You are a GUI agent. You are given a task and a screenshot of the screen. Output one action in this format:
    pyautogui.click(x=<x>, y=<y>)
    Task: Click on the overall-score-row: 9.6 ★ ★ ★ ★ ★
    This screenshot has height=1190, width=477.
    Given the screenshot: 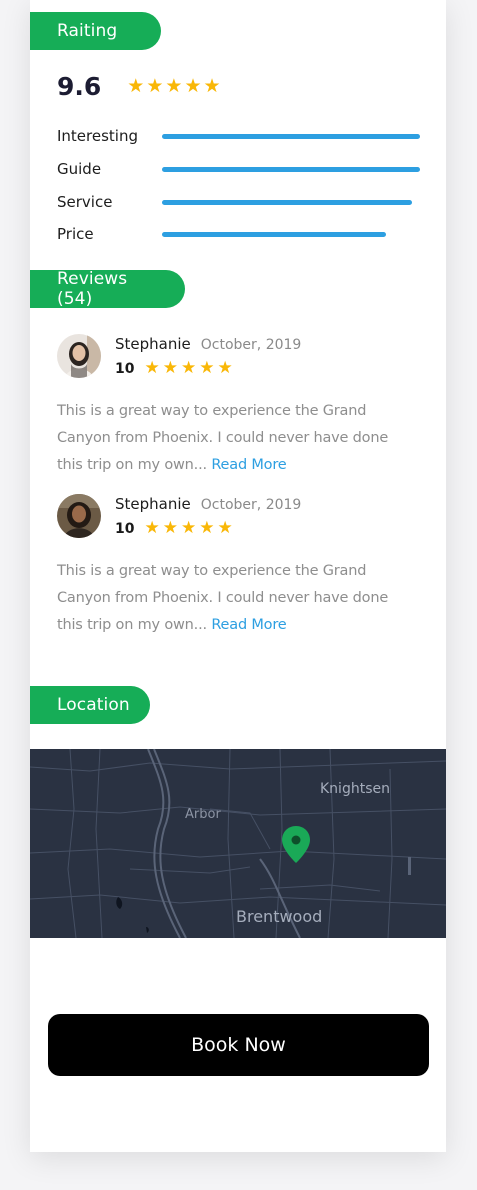 What is the action you would take?
    pyautogui.click(x=140, y=86)
    